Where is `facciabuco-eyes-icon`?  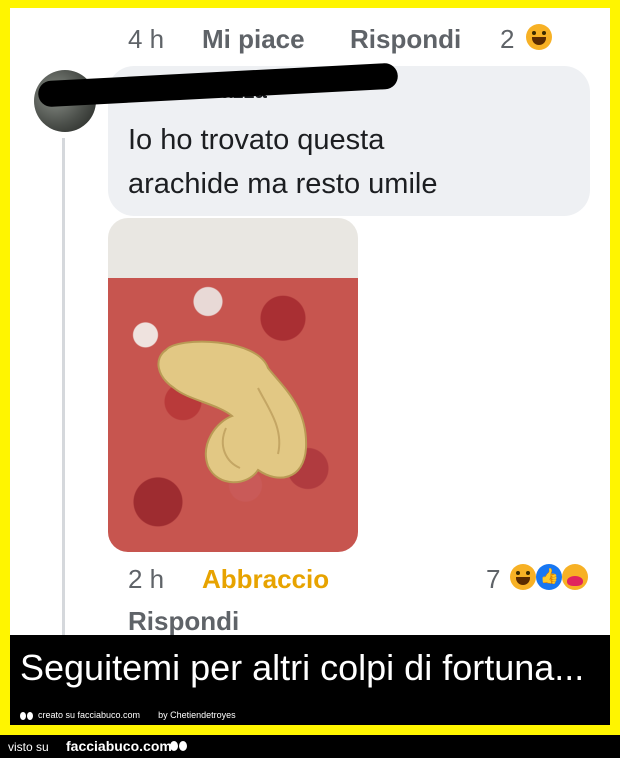
facciabuco-eyes-icon is located at coordinates (27, 715).